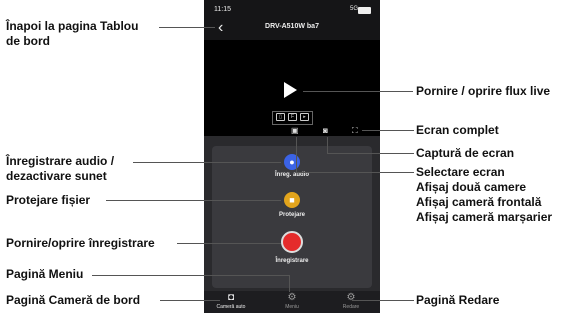 The width and height of the screenshot is (570, 313). I want to click on gear-icon: ⚙, so click(292, 297).